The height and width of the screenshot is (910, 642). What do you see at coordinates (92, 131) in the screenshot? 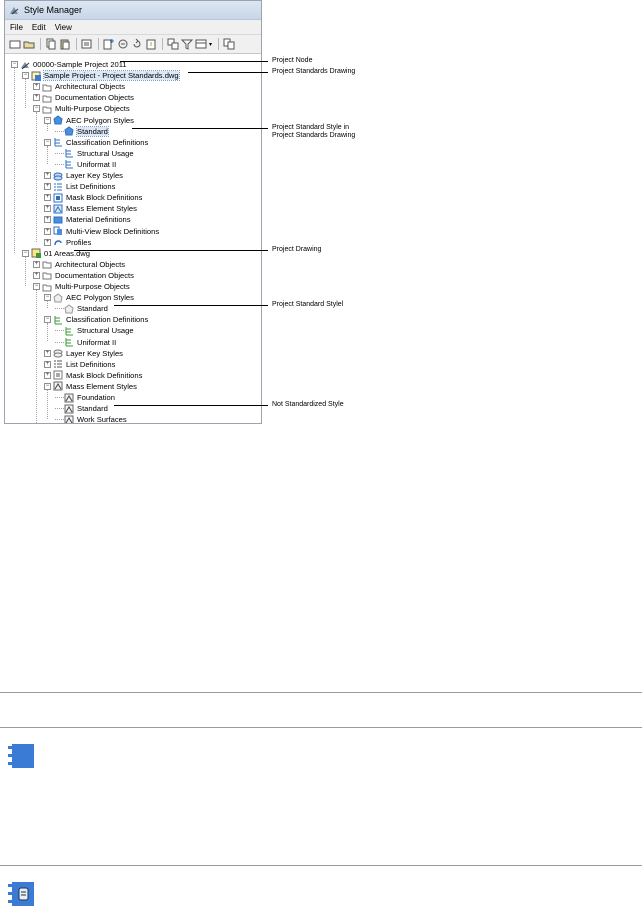
I see `tree-node-label: Standard` at bounding box center [92, 131].